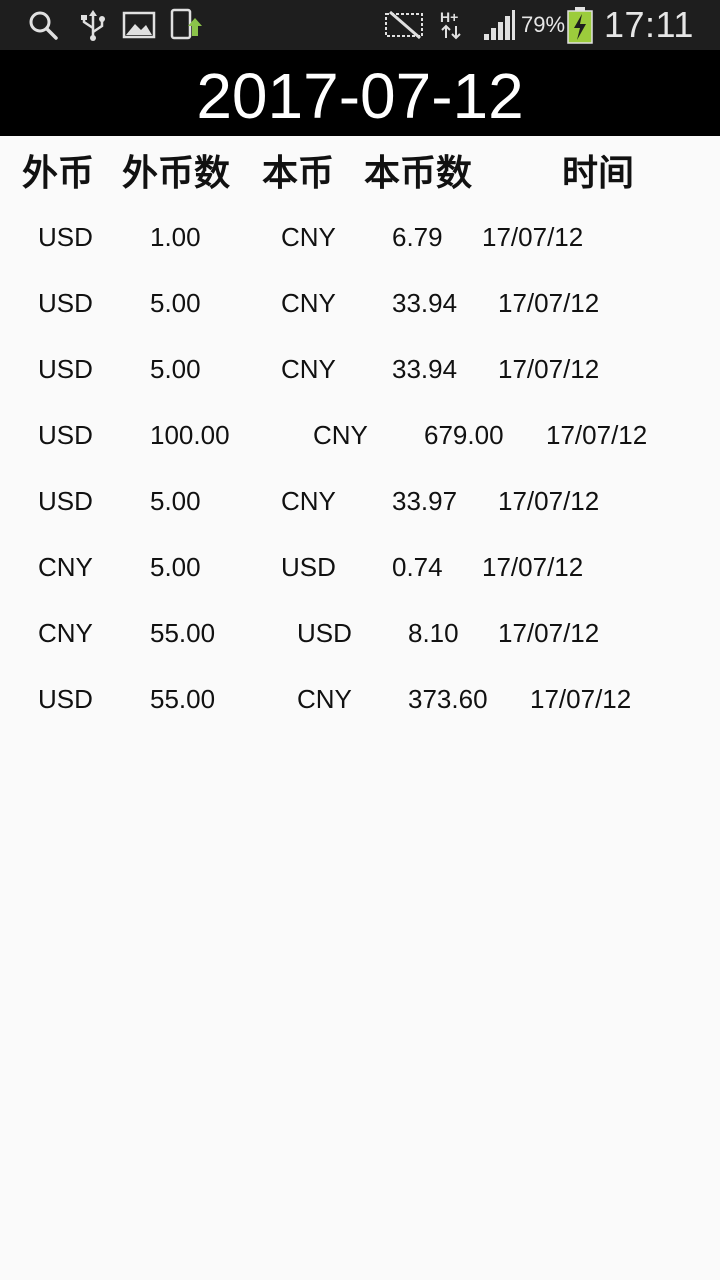 The image size is (720, 1280). What do you see at coordinates (543, 24) in the screenshot?
I see `battery-percent: 79%` at bounding box center [543, 24].